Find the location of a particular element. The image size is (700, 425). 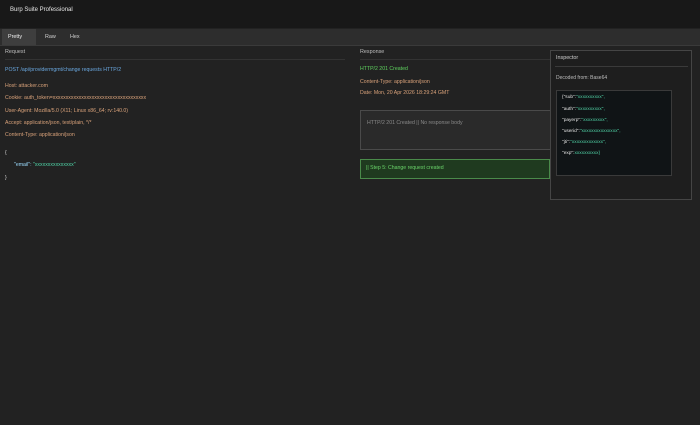

response-date: Date: Mon, 20 Apr 2026 18:29:24 GMT is located at coordinates (404, 93).